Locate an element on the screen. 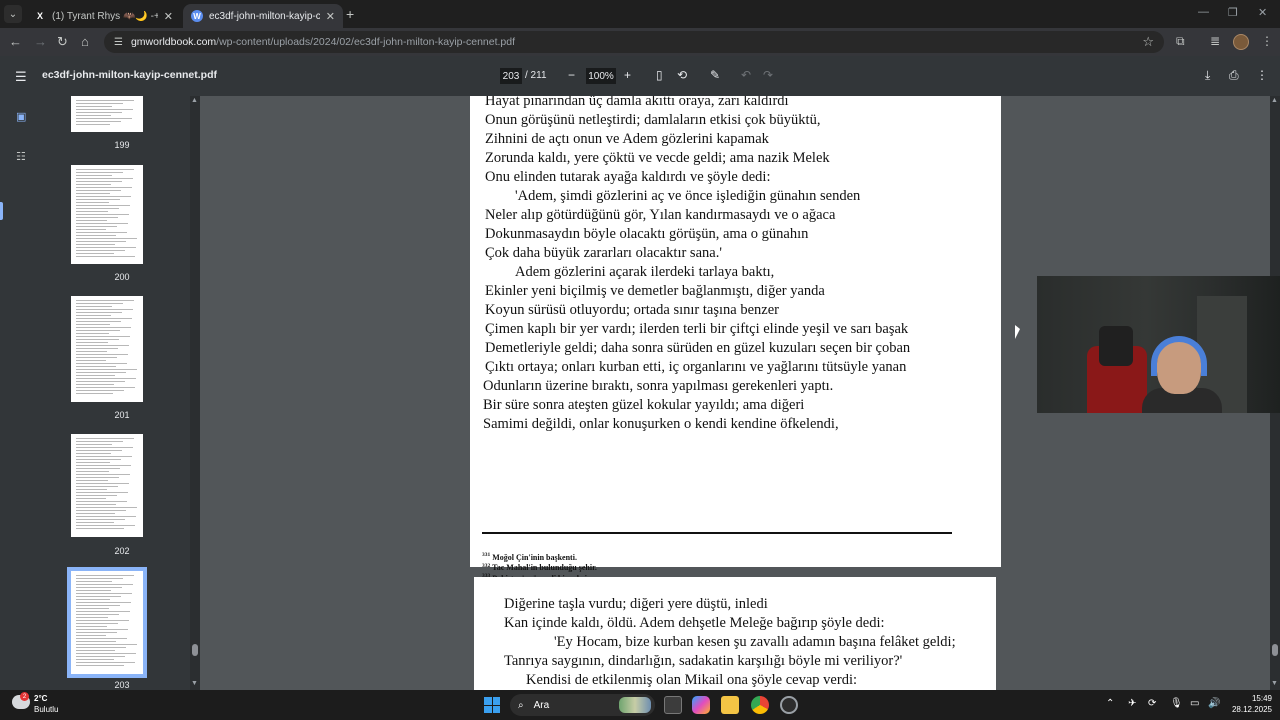 The width and height of the screenshot is (1280, 720). outline-view-icon: ☷ is located at coordinates (21, 156).